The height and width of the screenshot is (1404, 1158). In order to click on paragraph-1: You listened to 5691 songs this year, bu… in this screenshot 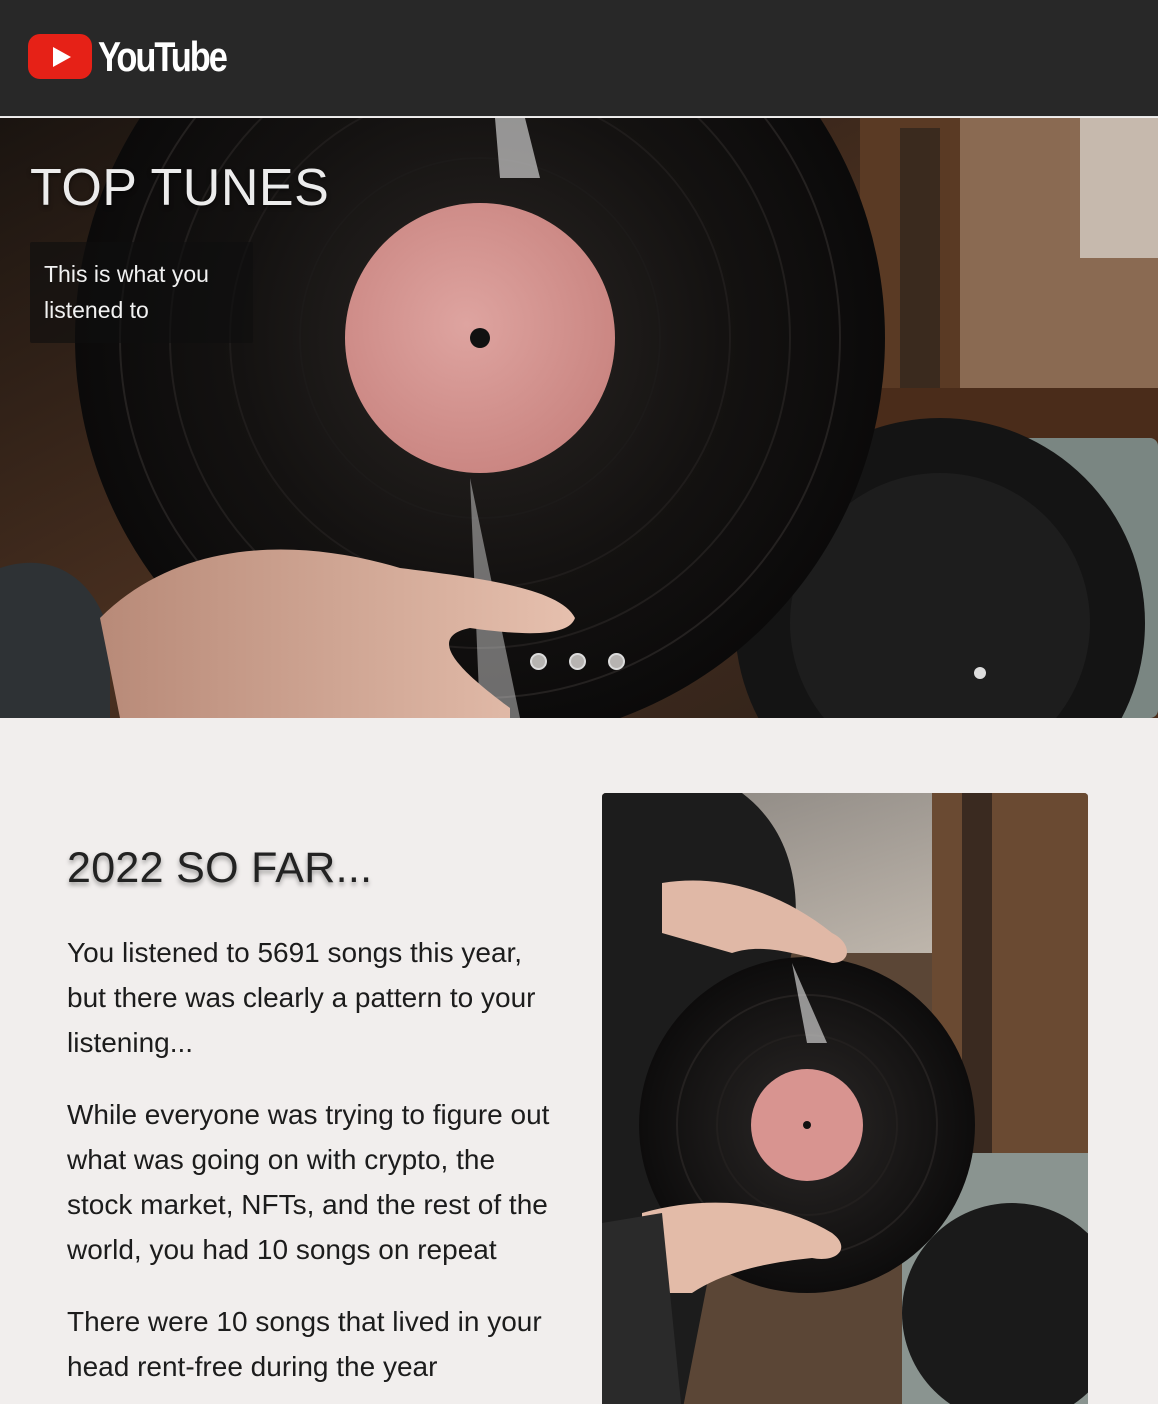, I will do `click(301, 997)`.